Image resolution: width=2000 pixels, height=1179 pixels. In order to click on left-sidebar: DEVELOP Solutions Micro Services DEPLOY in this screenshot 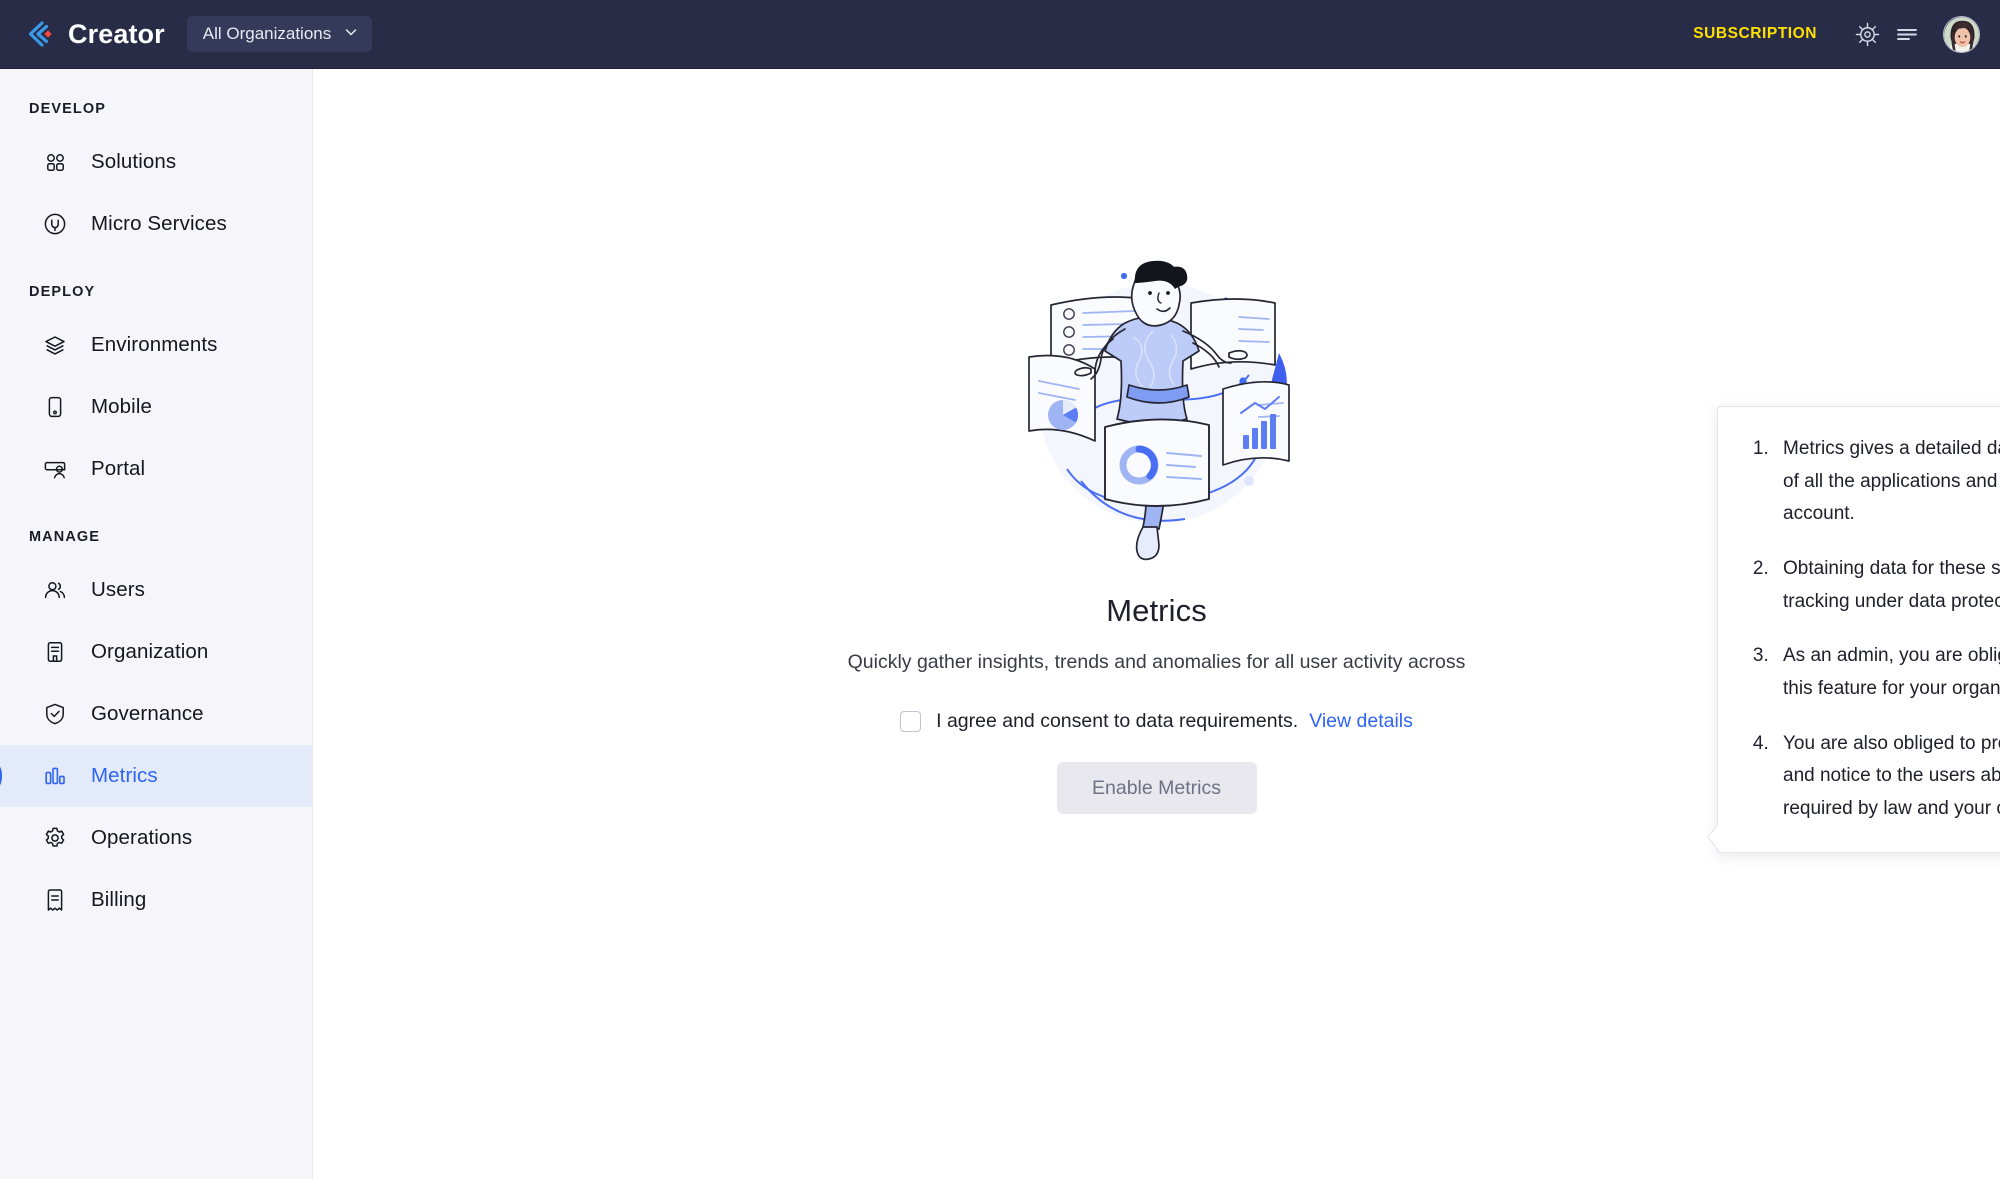, I will do `click(156, 624)`.